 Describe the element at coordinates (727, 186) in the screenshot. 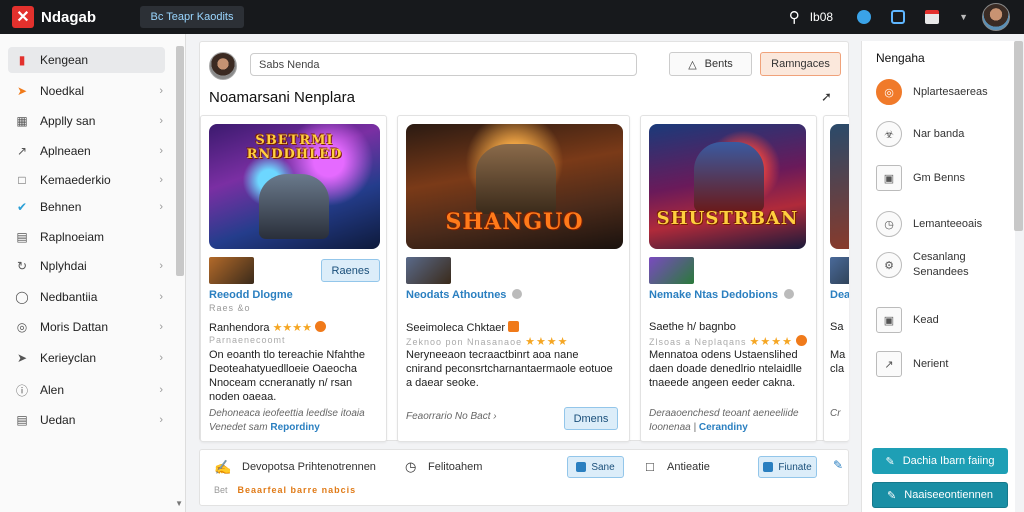

I see `game-art: SHUSTRBAN` at that location.